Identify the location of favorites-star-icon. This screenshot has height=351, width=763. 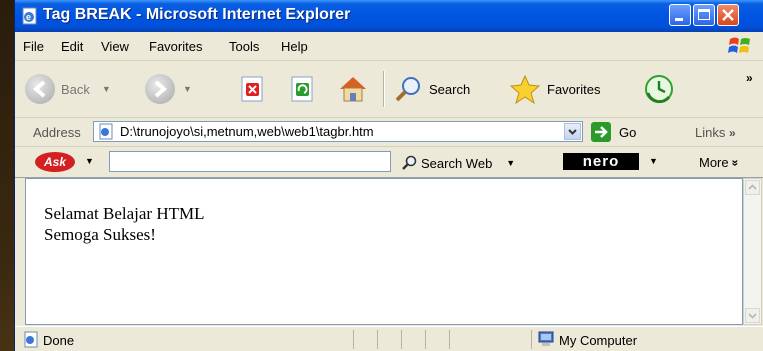
(525, 89).